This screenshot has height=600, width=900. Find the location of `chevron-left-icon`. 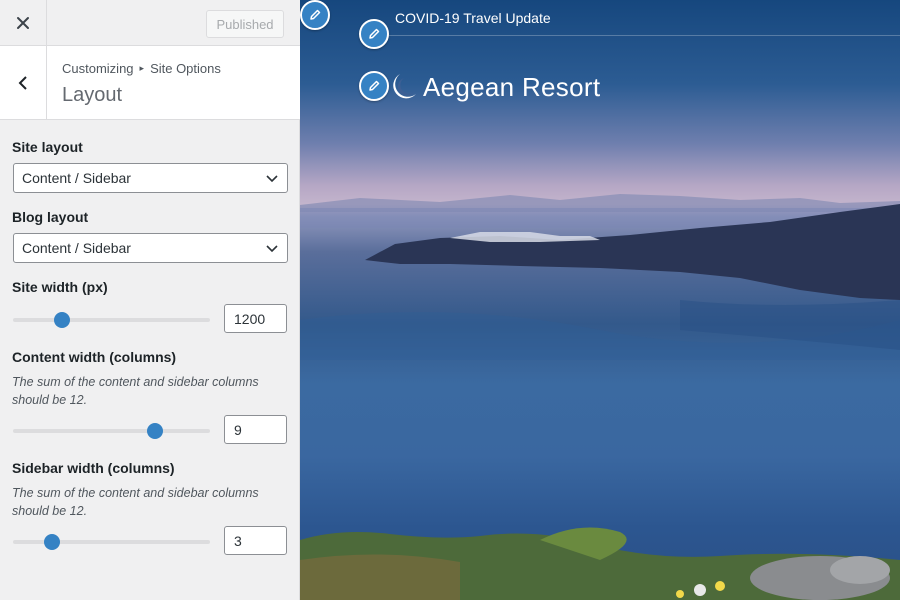

chevron-left-icon is located at coordinates (22, 82).